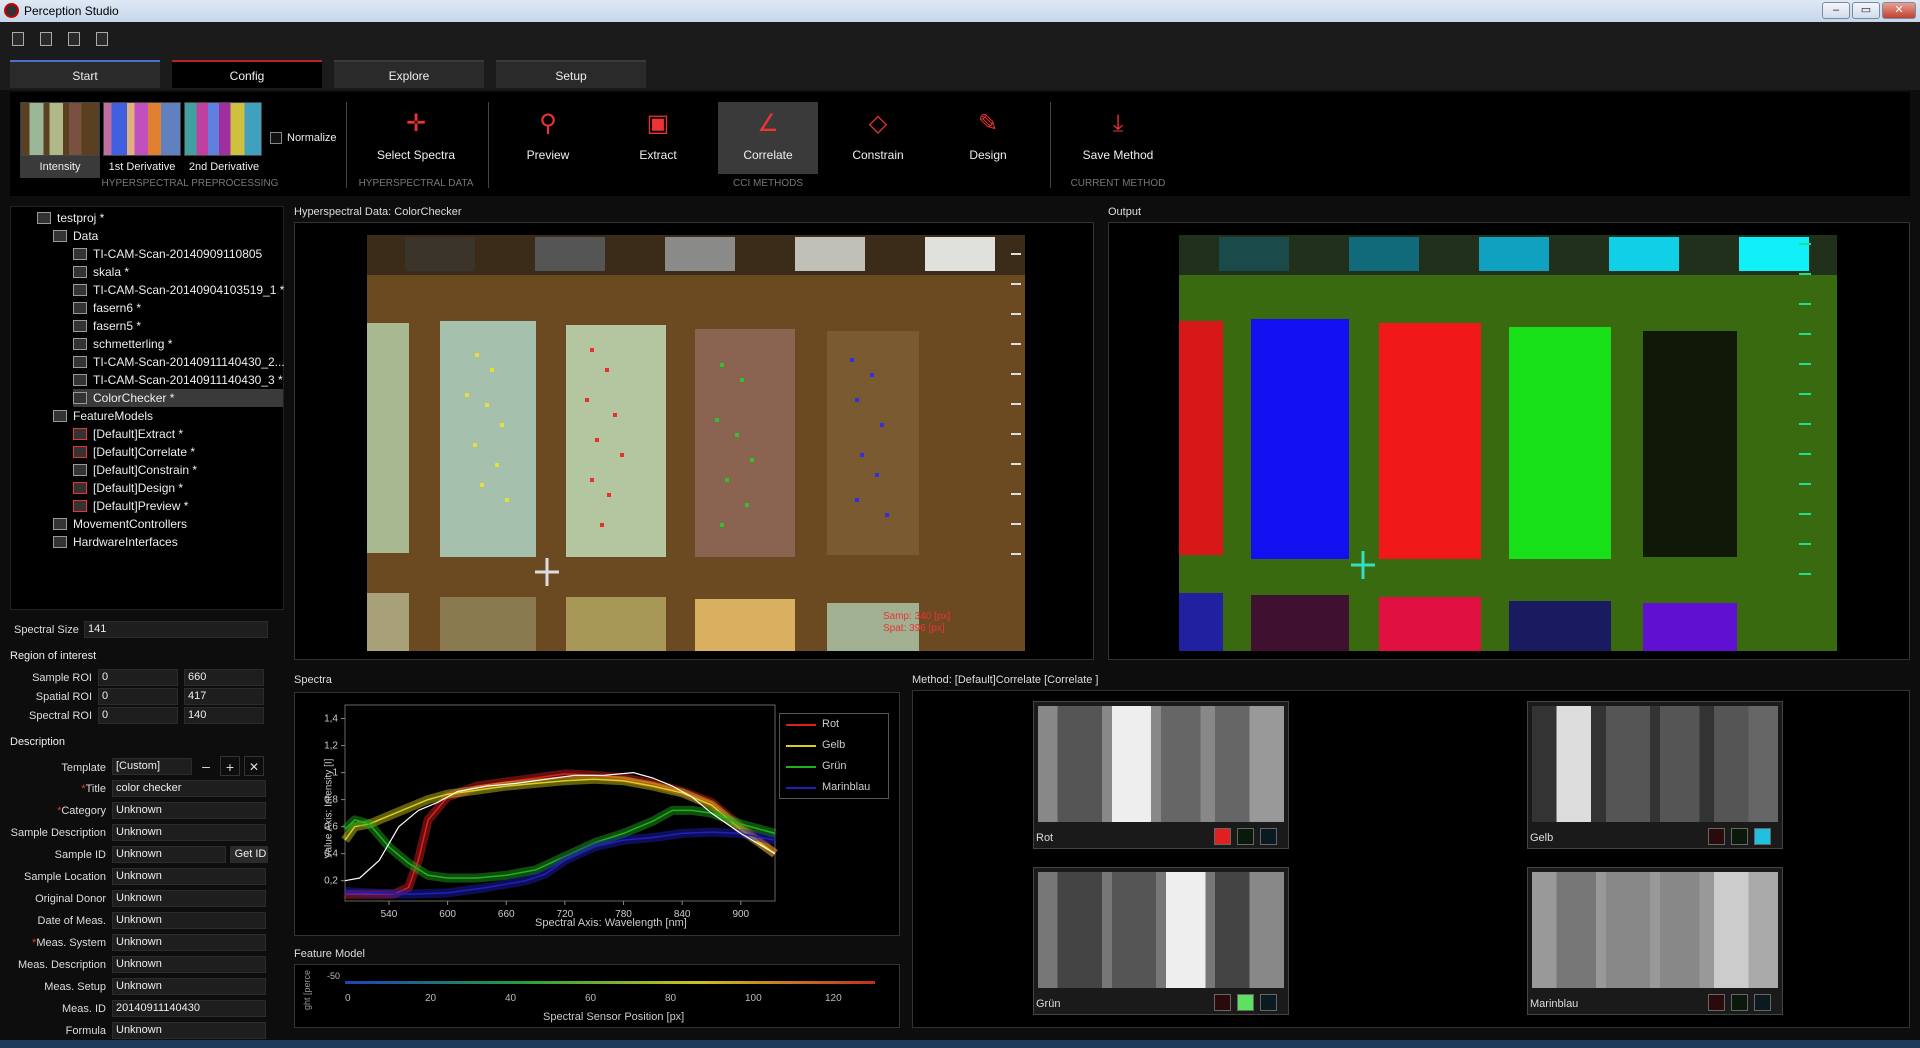 This screenshot has width=1920, height=1048. What do you see at coordinates (189, 788) in the screenshot?
I see `field-input: color checker` at bounding box center [189, 788].